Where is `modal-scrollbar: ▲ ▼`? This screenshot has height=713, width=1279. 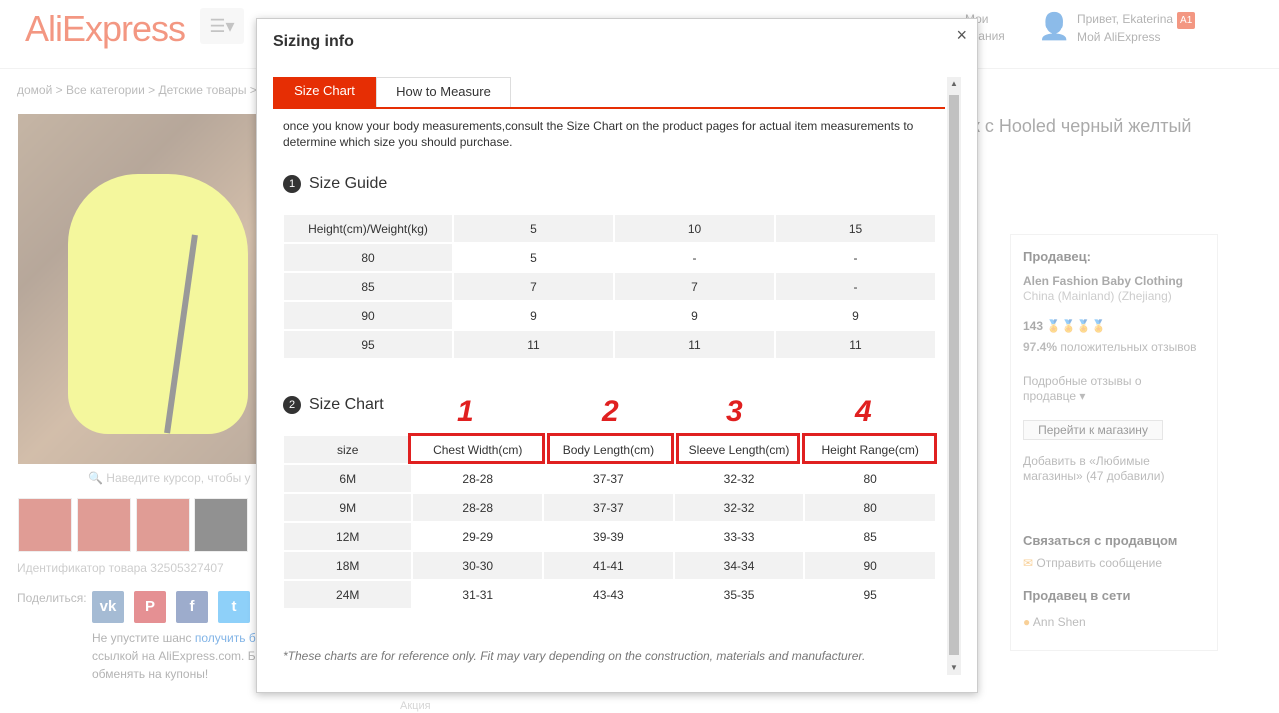 modal-scrollbar: ▲ ▼ is located at coordinates (954, 376).